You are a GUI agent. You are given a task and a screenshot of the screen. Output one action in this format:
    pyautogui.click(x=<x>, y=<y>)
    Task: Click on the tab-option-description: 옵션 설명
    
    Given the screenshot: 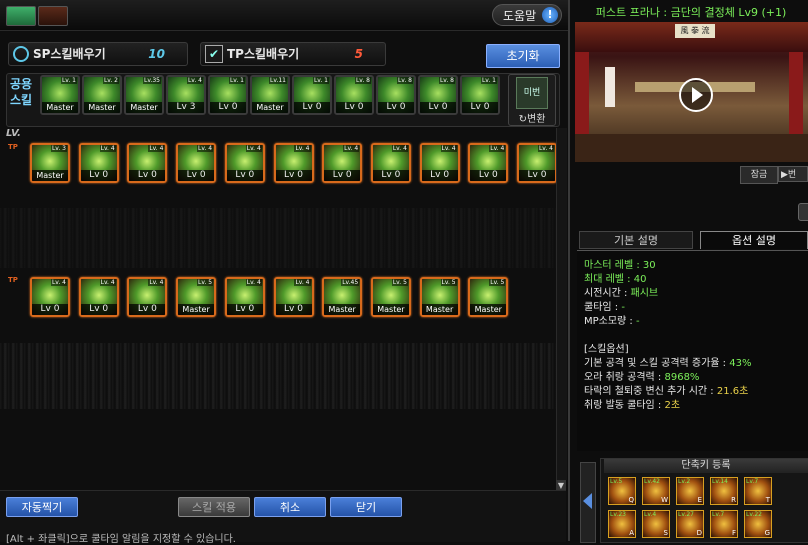 What is the action you would take?
    pyautogui.click(x=754, y=240)
    